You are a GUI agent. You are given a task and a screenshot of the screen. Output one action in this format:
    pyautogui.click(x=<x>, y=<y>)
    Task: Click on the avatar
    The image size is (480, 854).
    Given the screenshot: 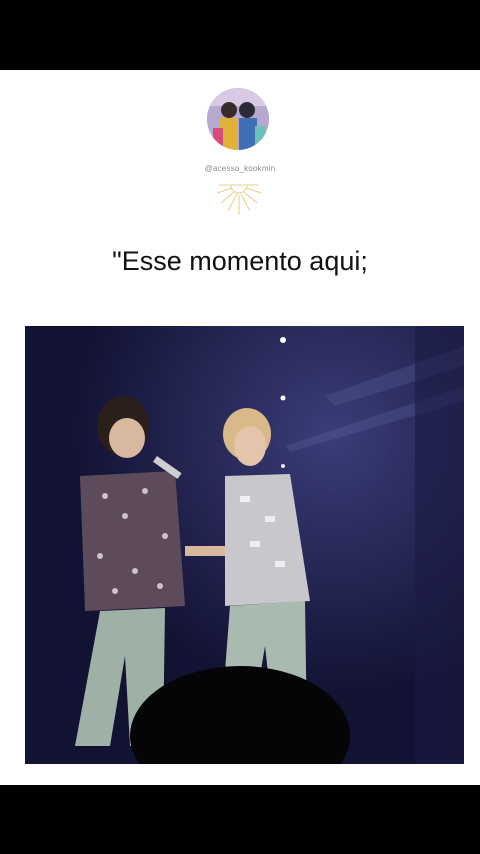 What is the action you would take?
    pyautogui.click(x=238, y=119)
    